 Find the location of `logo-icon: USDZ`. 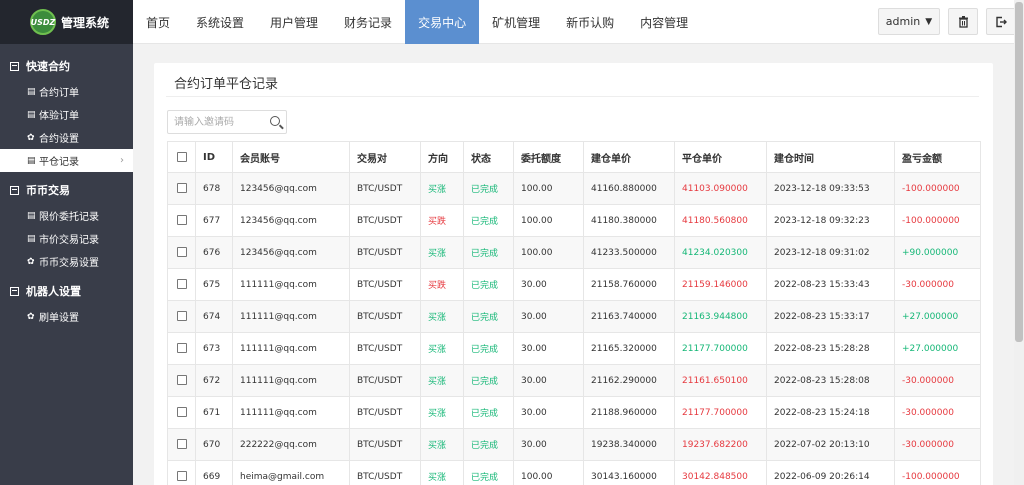

logo-icon: USDZ is located at coordinates (43, 22).